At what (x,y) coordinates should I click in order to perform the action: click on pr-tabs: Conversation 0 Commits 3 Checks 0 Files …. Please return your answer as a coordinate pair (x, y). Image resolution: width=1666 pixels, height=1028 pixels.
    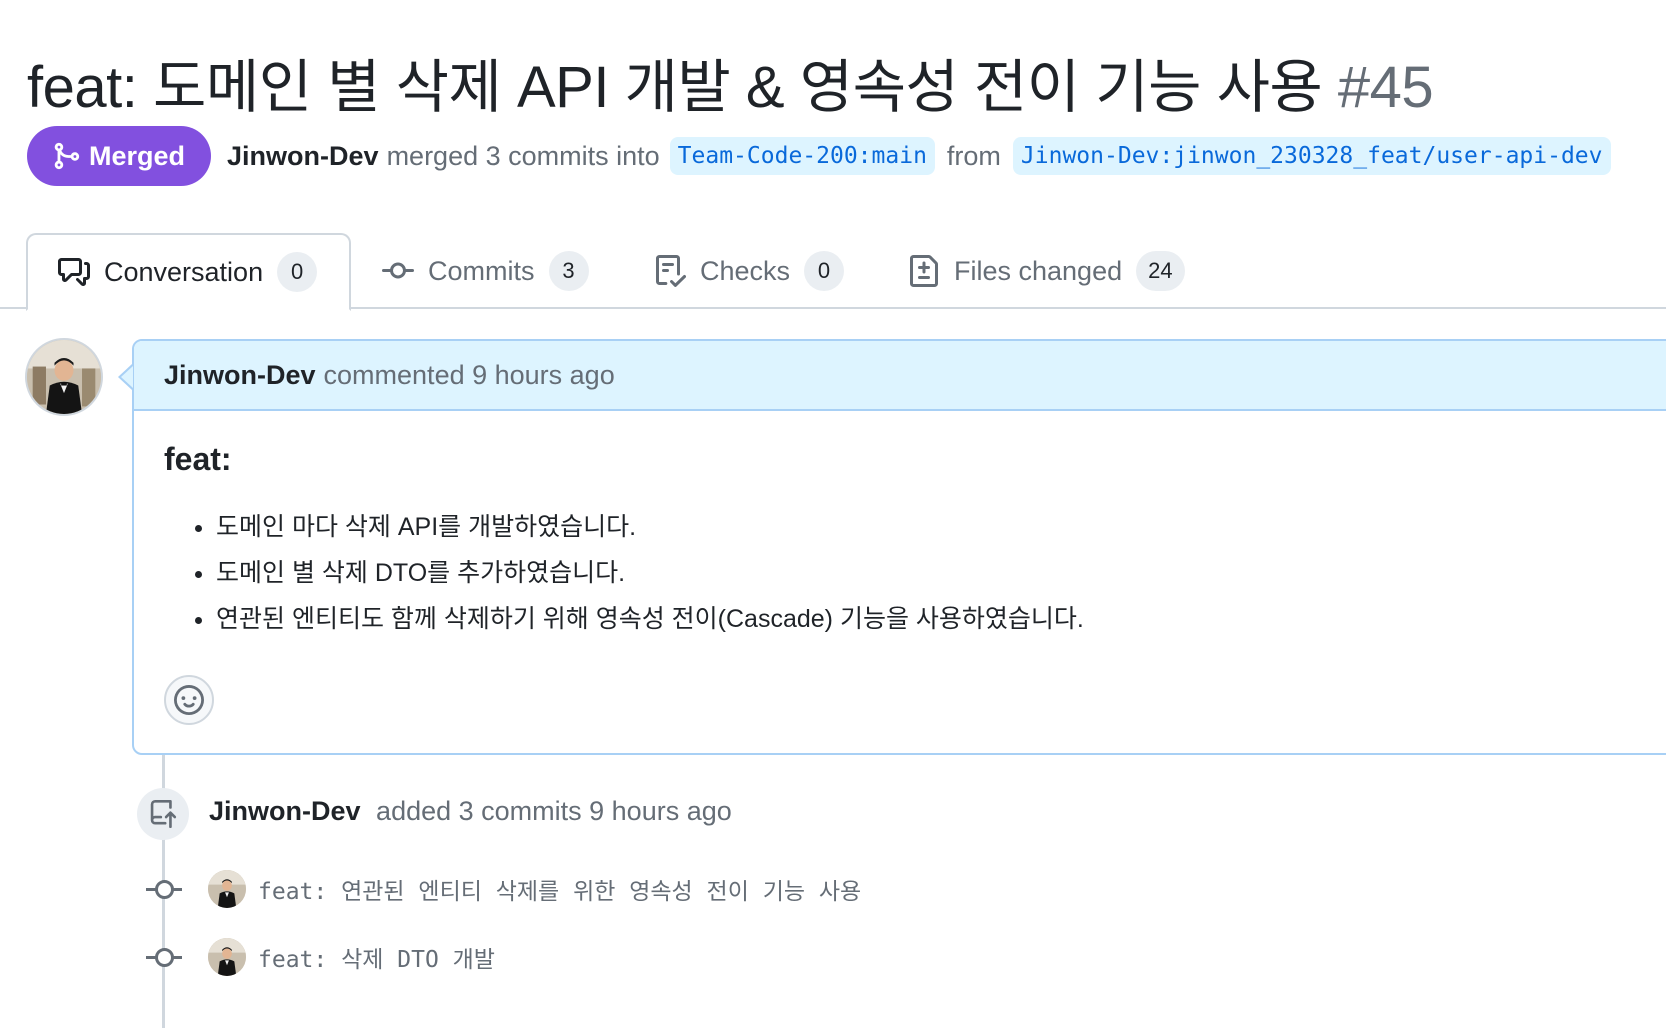
    Looking at the image, I should click on (833, 272).